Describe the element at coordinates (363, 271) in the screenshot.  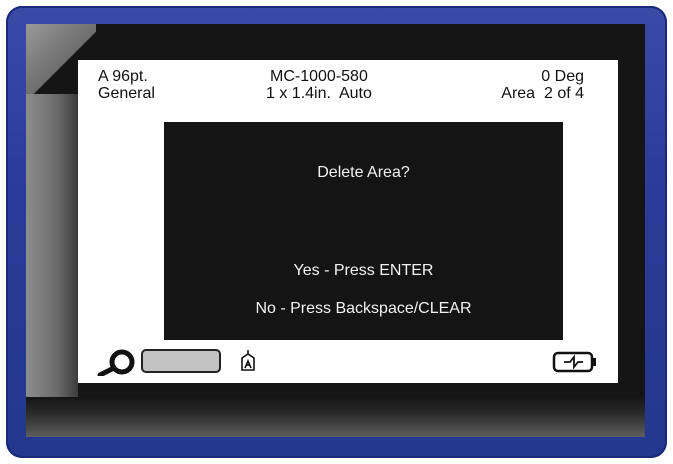
I see `yes-option: Yes - Press ENTER` at that location.